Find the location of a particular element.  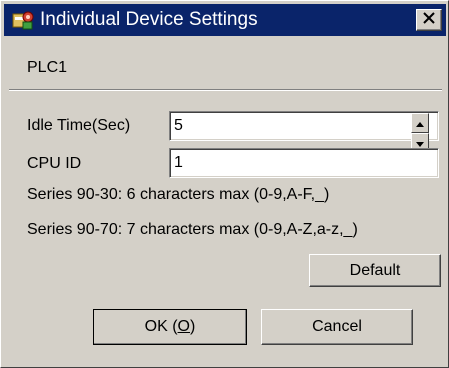

default-button: Default is located at coordinates (375, 270).